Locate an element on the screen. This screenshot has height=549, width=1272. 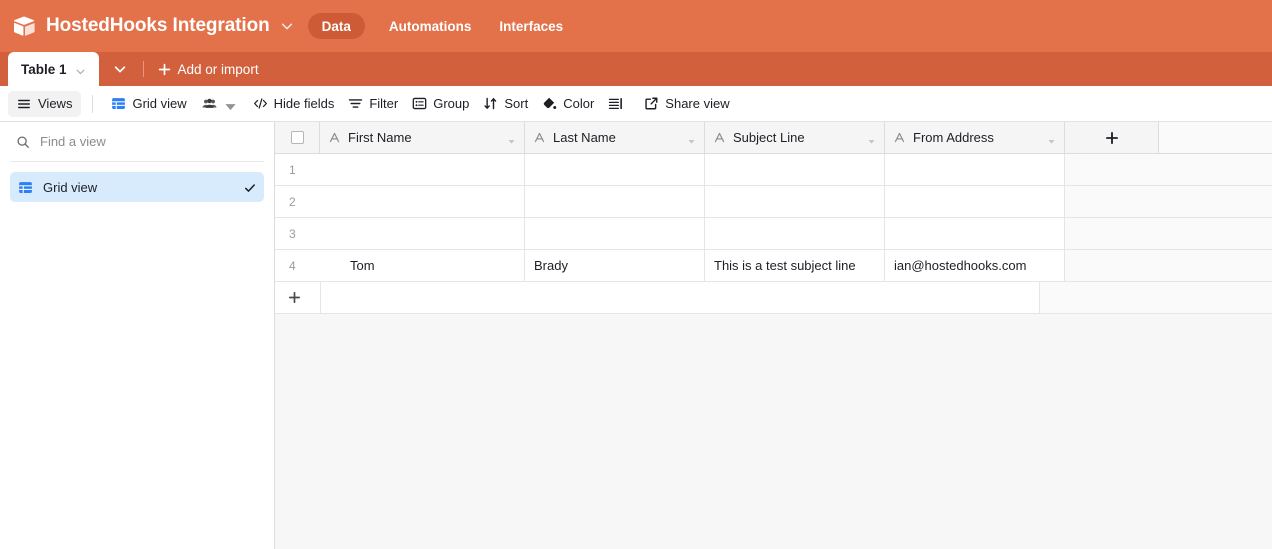
column-header-subject-line: Subject Line is located at coordinates (795, 137).